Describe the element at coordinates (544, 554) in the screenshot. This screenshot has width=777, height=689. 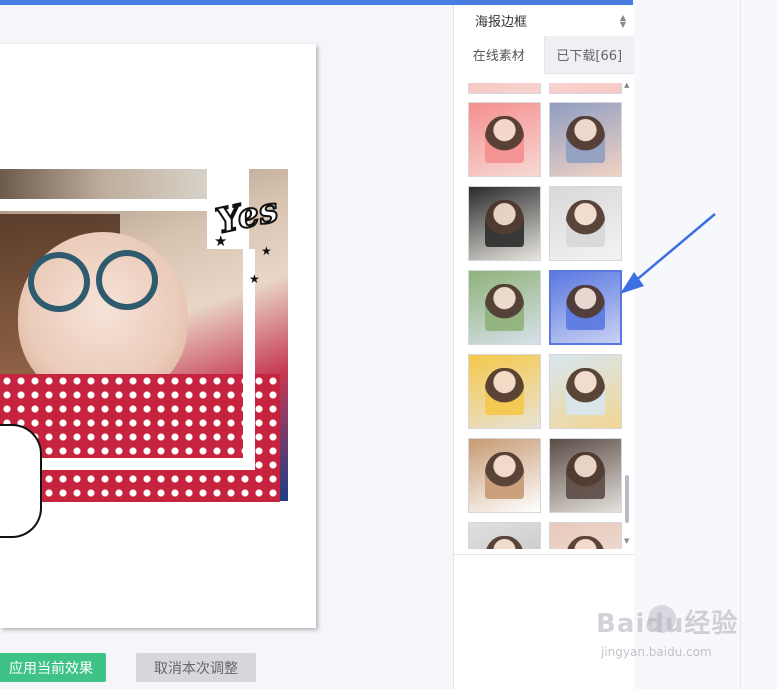
I see `panel-divider` at that location.